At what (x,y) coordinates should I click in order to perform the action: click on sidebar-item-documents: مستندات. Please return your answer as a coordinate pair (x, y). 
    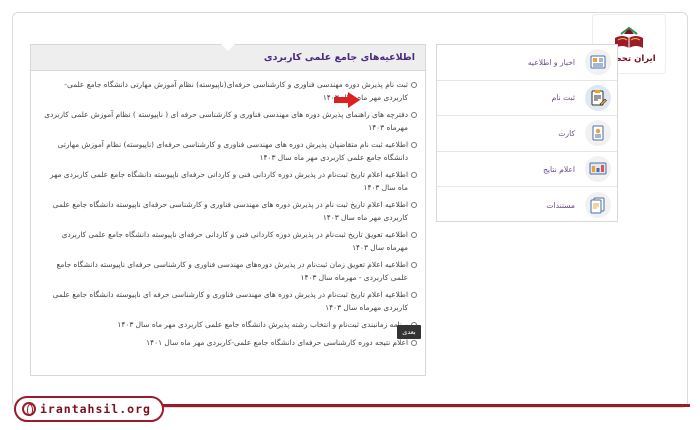
    Looking at the image, I should click on (527, 205).